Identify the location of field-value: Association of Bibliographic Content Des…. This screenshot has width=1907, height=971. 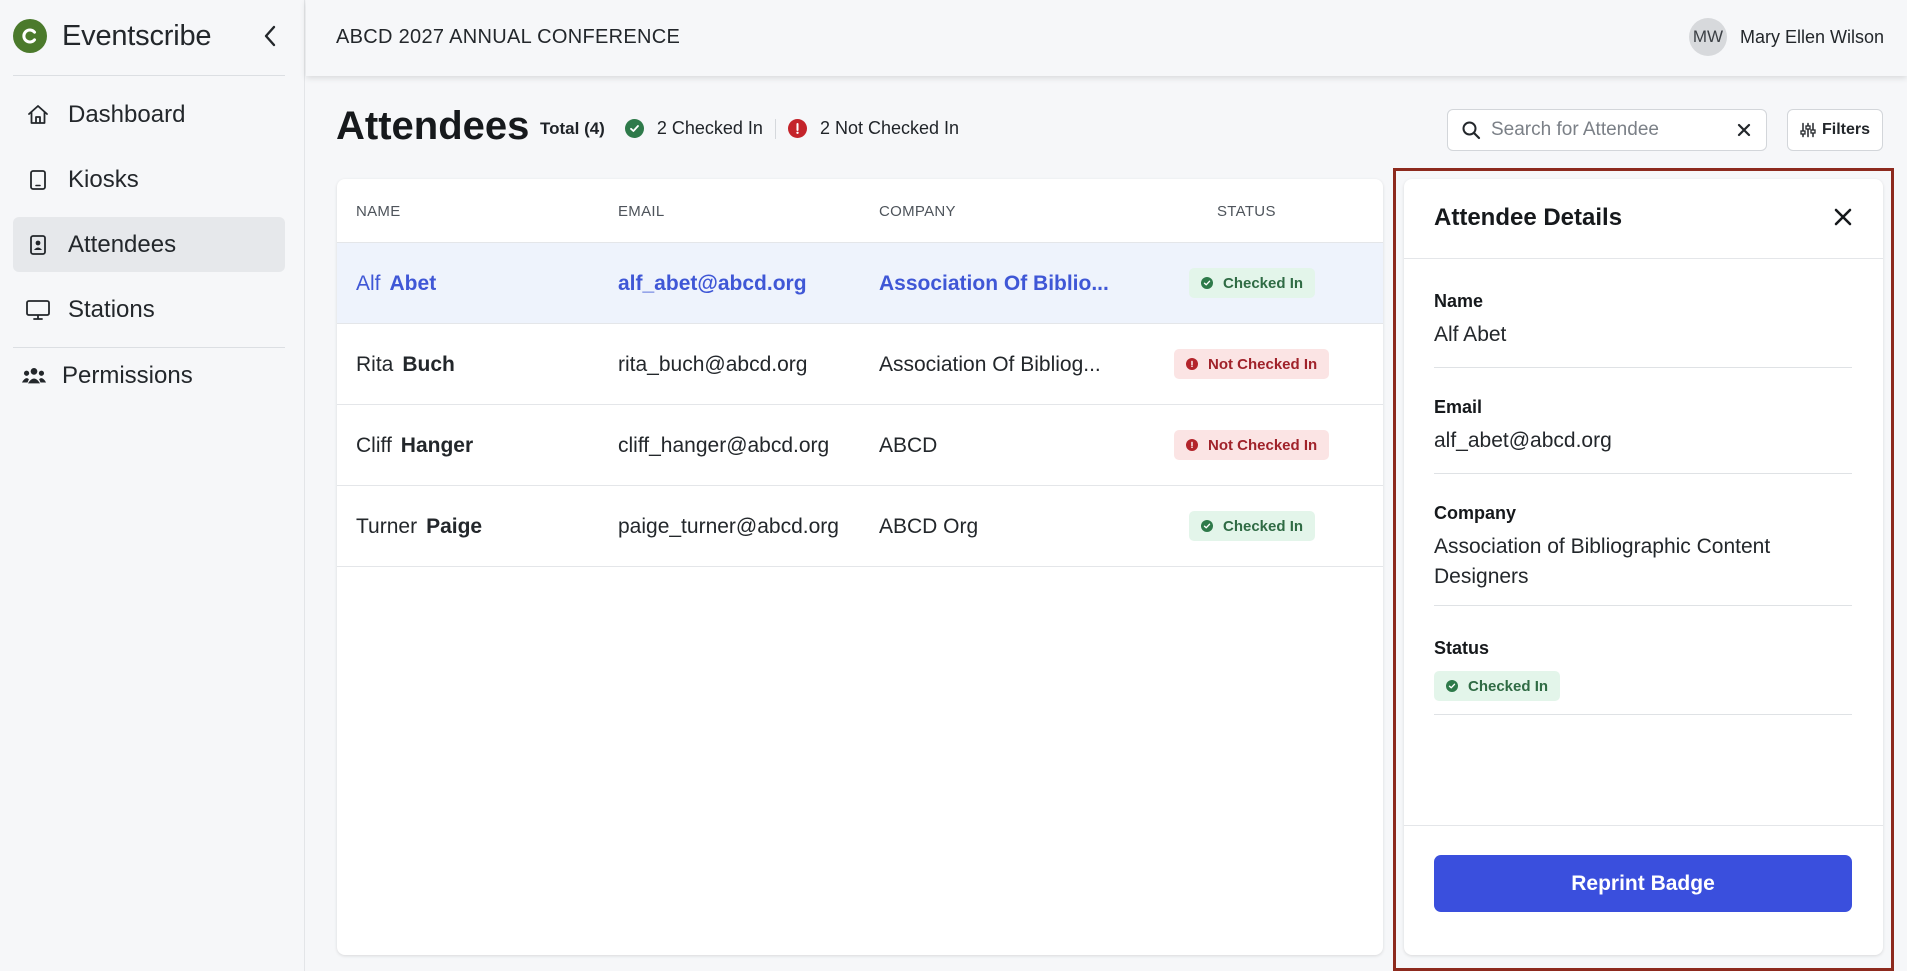
(1602, 561).